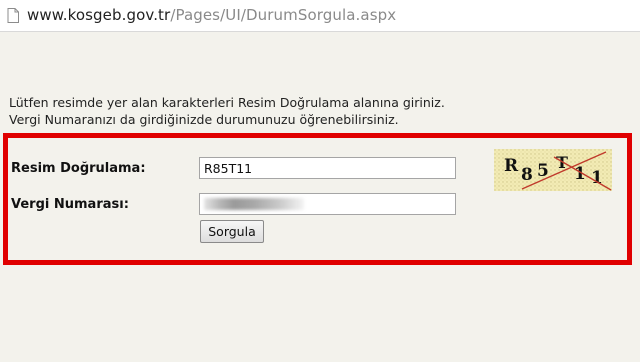  I want to click on captcha-input, so click(327, 168).